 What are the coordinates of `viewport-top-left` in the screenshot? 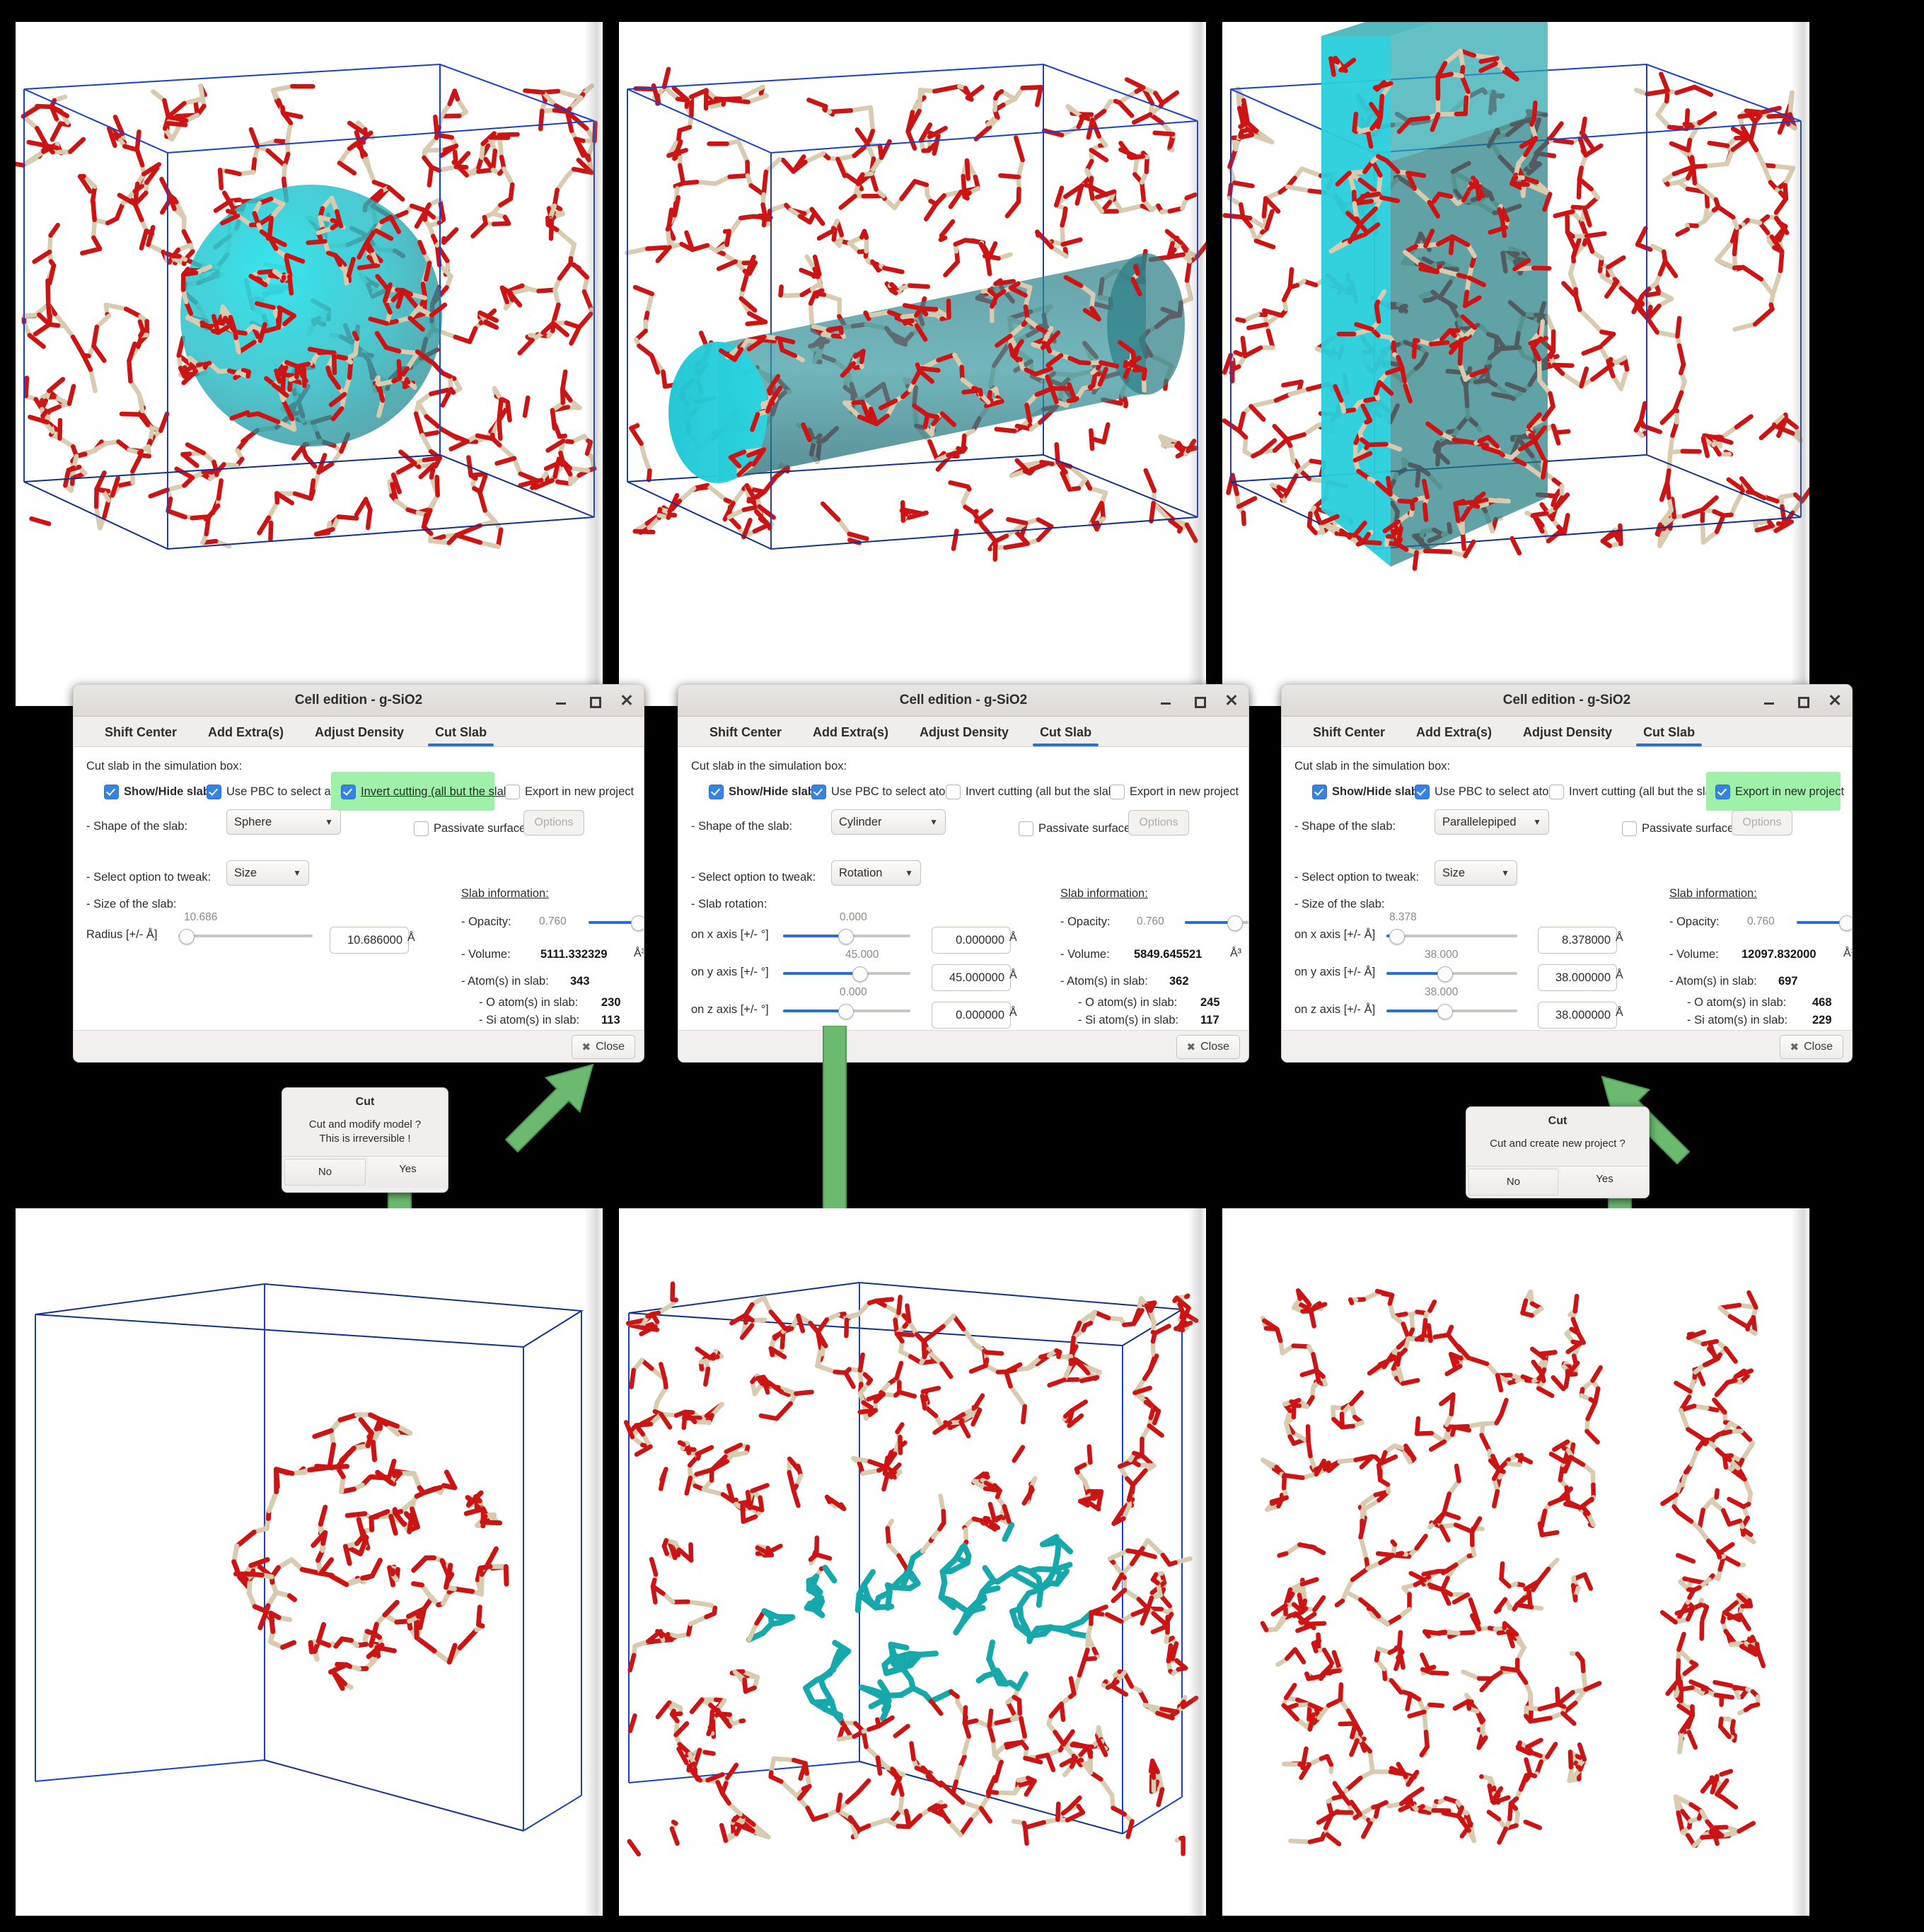 It's located at (309, 364).